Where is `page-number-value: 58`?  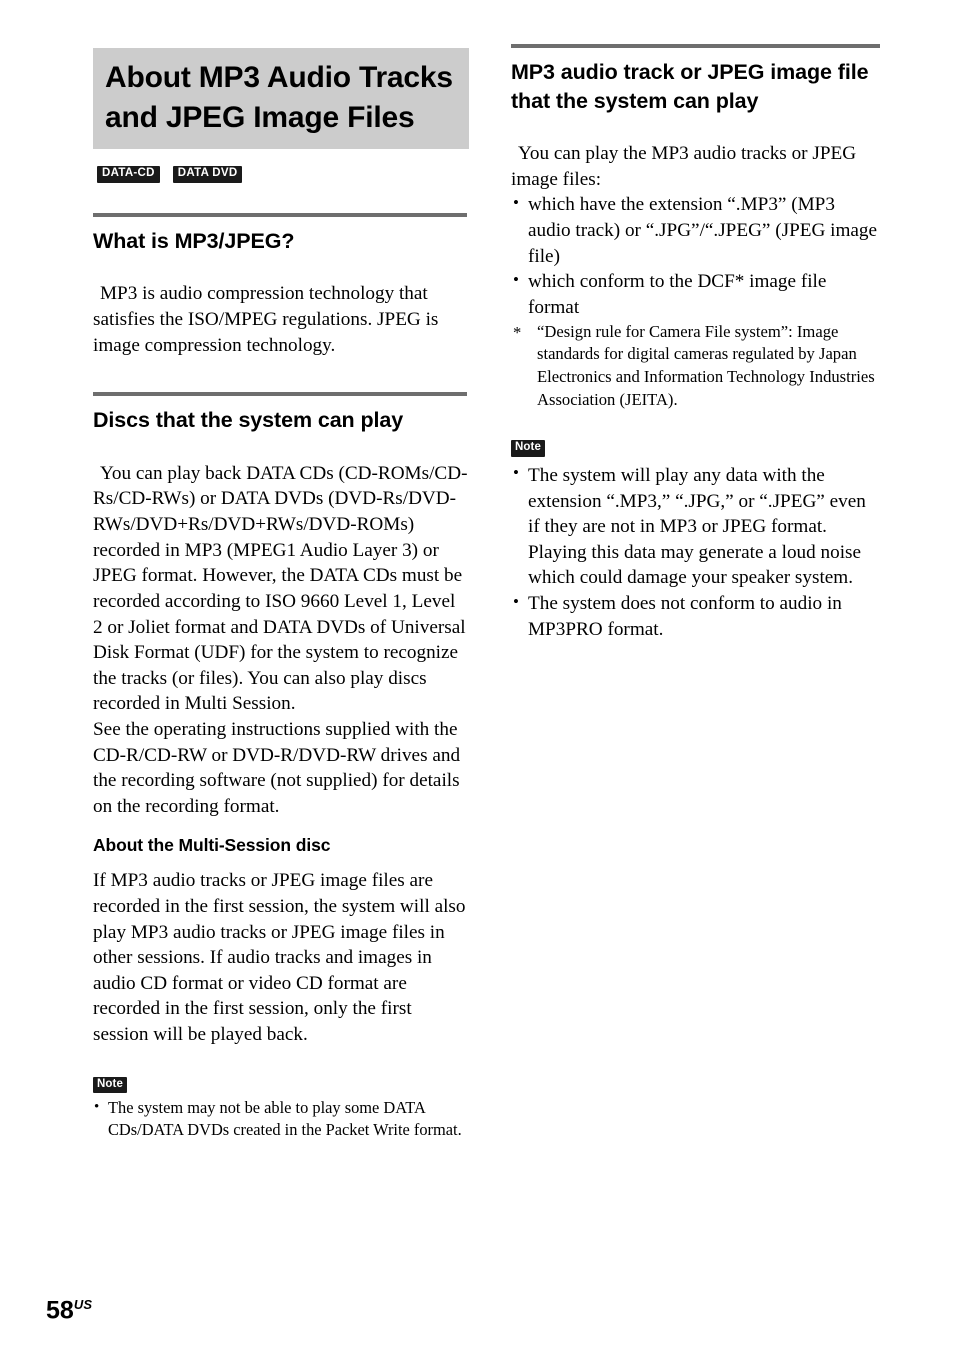 page-number-value: 58 is located at coordinates (60, 1310).